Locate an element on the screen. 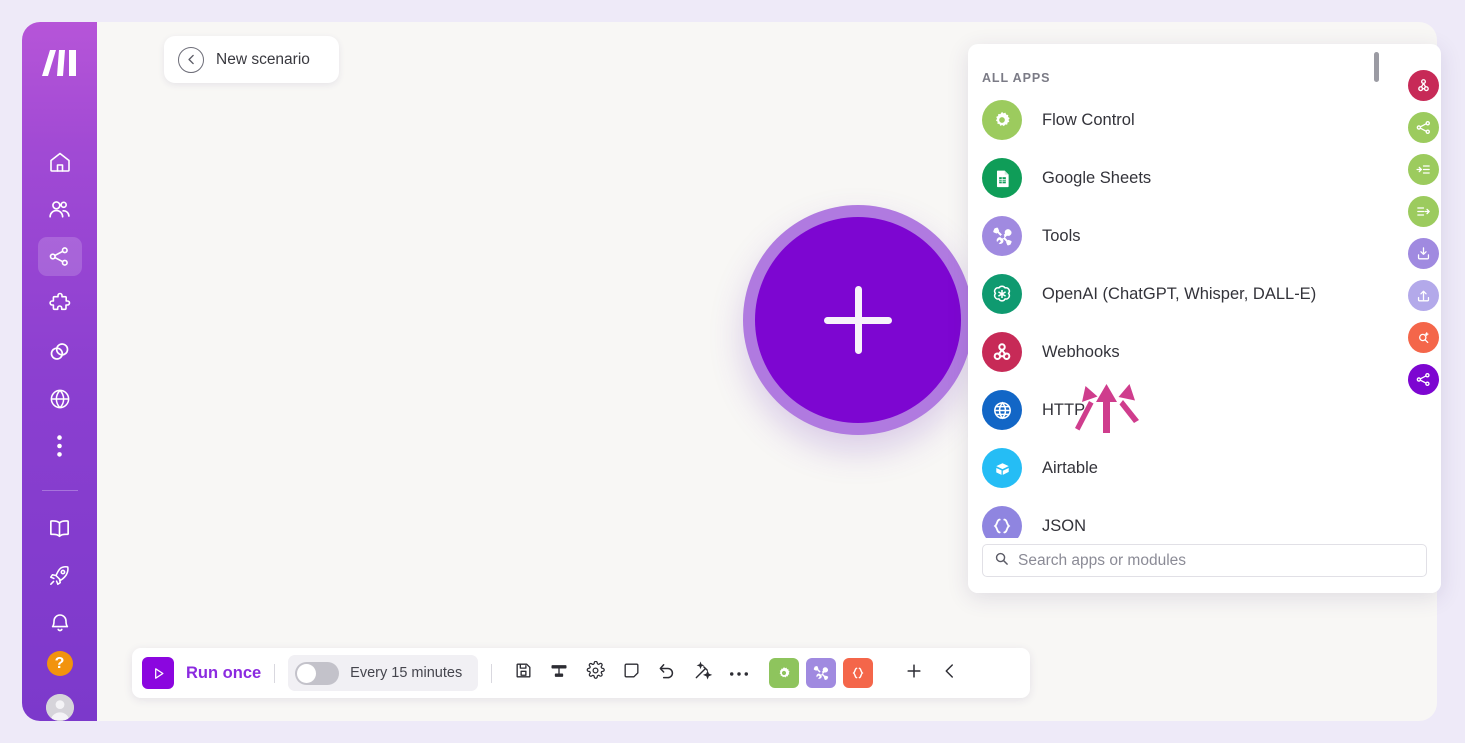 The image size is (1465, 743). templates-puzzle-icon is located at coordinates (60, 304).